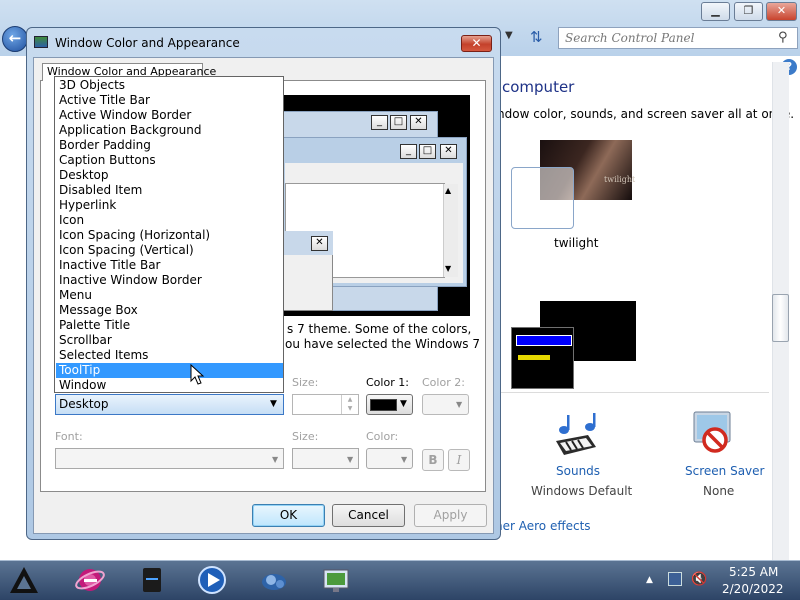 Image resolution: width=800 pixels, height=600 pixels. What do you see at coordinates (336, 580) in the screenshot?
I see `display-settings-icon` at bounding box center [336, 580].